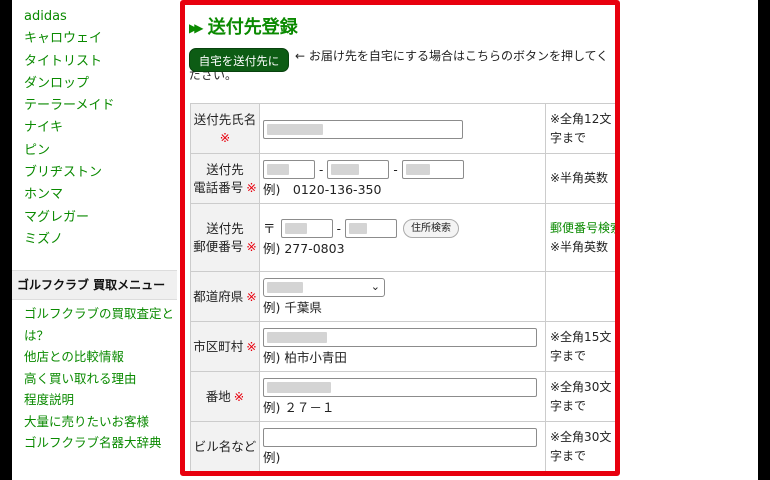 The height and width of the screenshot is (480, 770). What do you see at coordinates (69, 62) in the screenshot?
I see `sidebar-item-brand: タイトリスト` at bounding box center [69, 62].